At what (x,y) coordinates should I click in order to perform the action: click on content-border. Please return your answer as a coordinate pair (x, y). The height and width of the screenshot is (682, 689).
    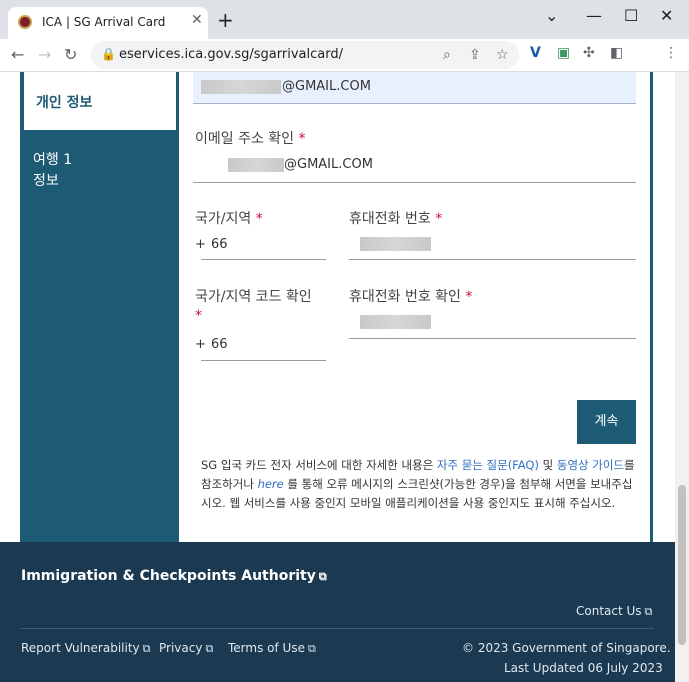
    Looking at the image, I should click on (651, 307).